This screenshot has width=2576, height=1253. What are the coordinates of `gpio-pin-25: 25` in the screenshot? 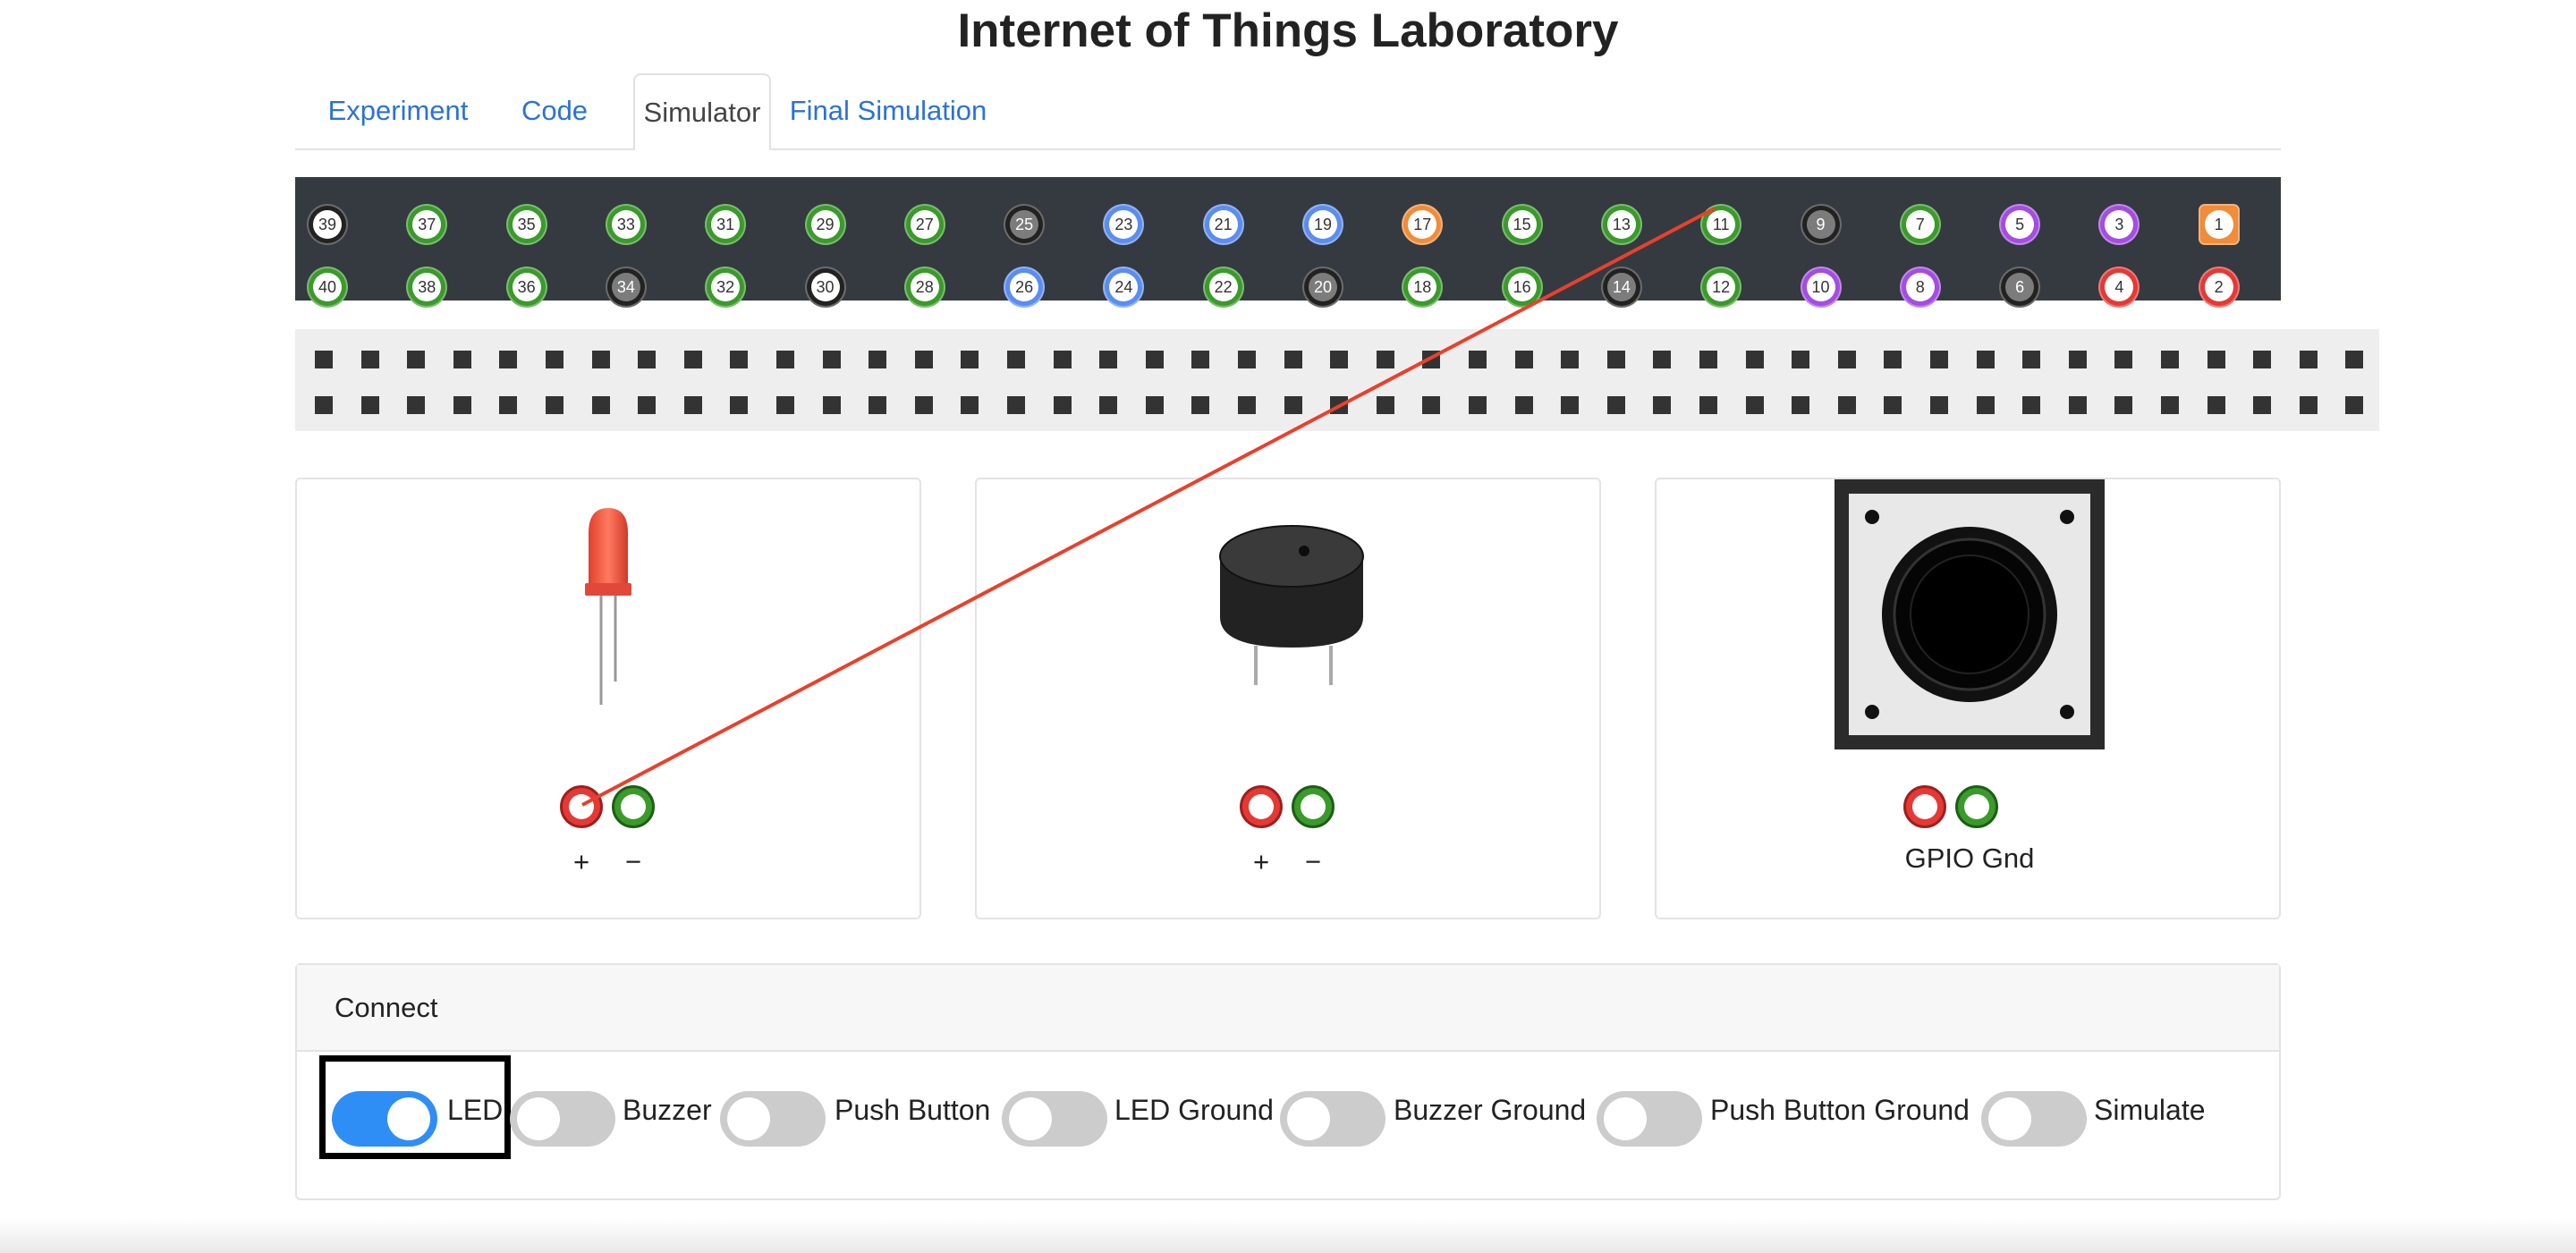 It's located at (1025, 224).